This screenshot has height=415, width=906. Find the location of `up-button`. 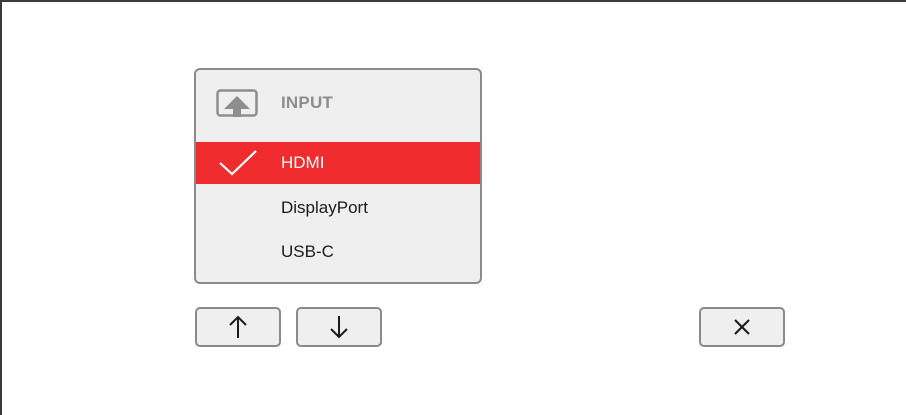

up-button is located at coordinates (238, 327).